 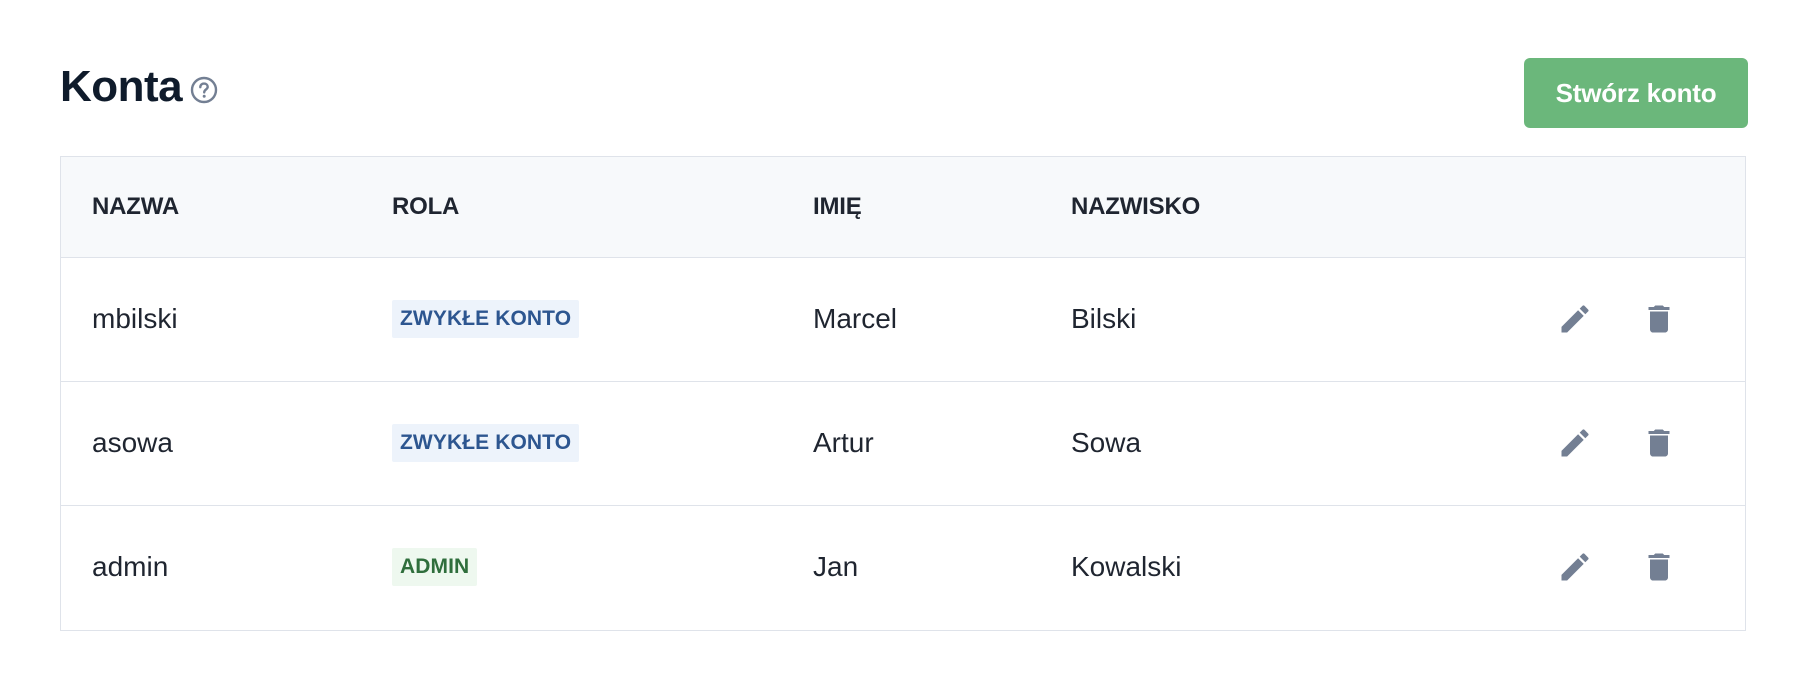 I want to click on column-header-name: NAZWA, so click(x=226, y=207).